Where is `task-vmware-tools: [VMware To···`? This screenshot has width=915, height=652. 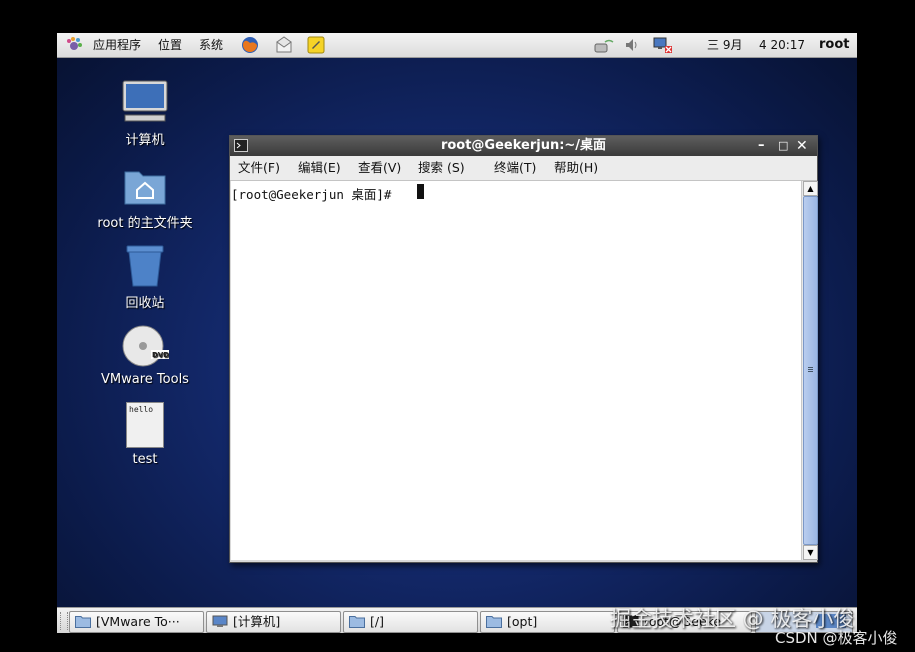
task-vmware-tools: [VMware To··· is located at coordinates (136, 622).